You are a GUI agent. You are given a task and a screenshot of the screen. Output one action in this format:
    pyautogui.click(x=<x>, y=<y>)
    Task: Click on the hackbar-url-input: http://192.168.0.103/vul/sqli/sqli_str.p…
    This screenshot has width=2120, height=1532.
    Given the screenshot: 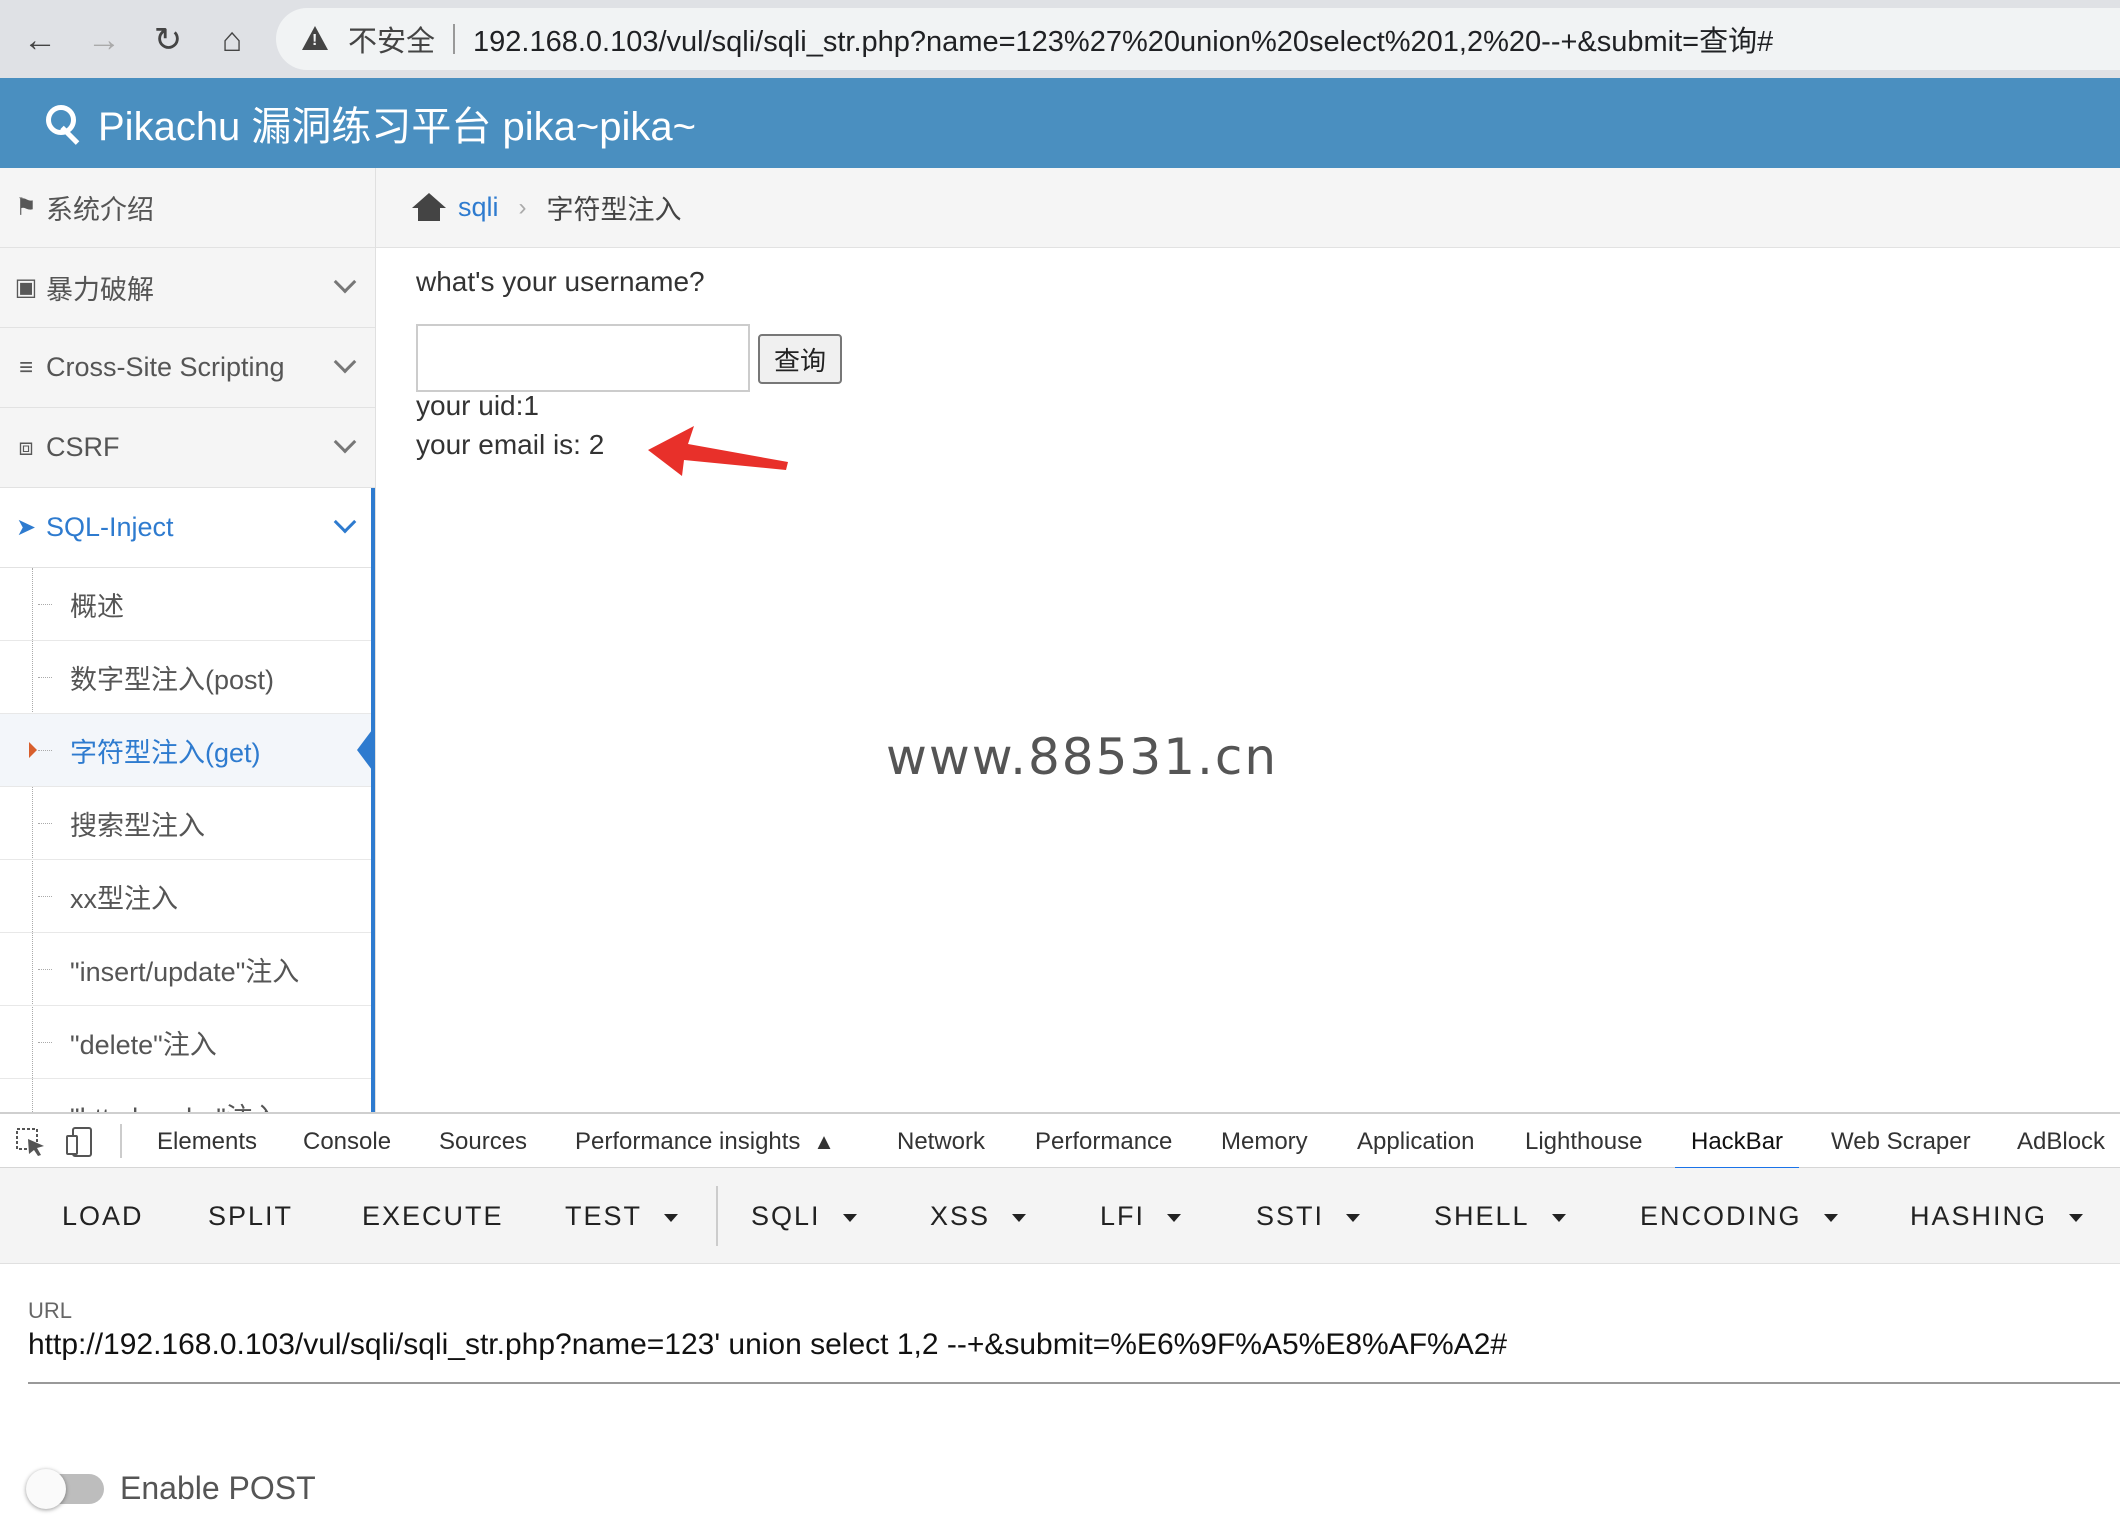 What is the action you would take?
    pyautogui.click(x=767, y=1345)
    